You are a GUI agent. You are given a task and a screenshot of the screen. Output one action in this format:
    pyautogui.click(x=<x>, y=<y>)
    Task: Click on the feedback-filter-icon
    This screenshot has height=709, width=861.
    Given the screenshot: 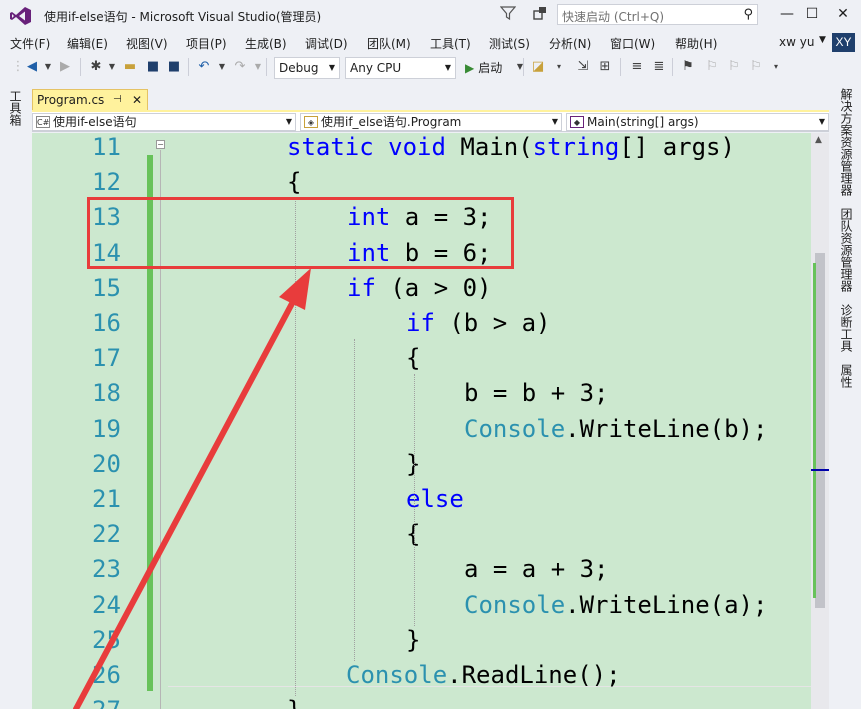 What is the action you would take?
    pyautogui.click(x=508, y=13)
    